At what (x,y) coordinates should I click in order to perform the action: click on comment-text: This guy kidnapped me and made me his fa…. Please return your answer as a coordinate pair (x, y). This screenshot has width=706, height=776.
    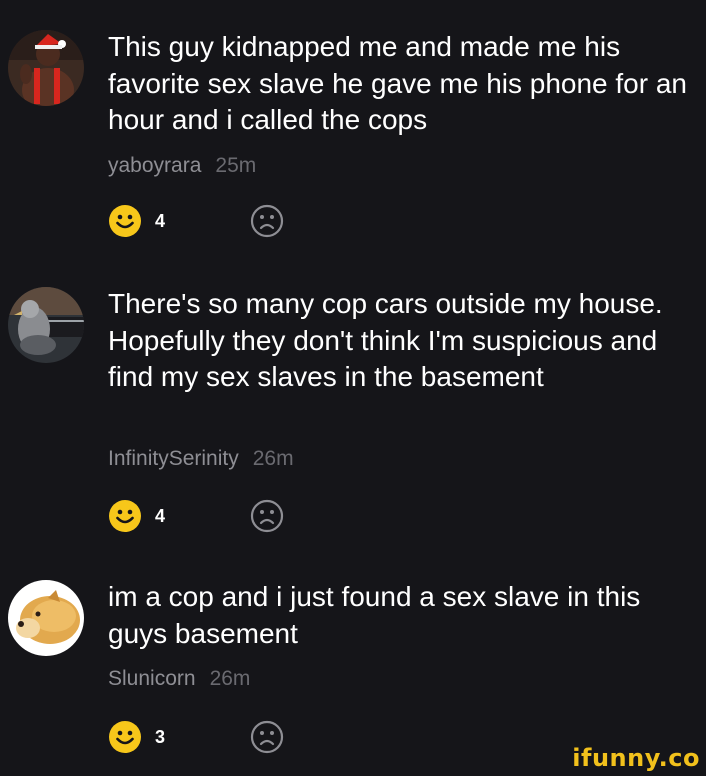
    Looking at the image, I should click on (398, 83).